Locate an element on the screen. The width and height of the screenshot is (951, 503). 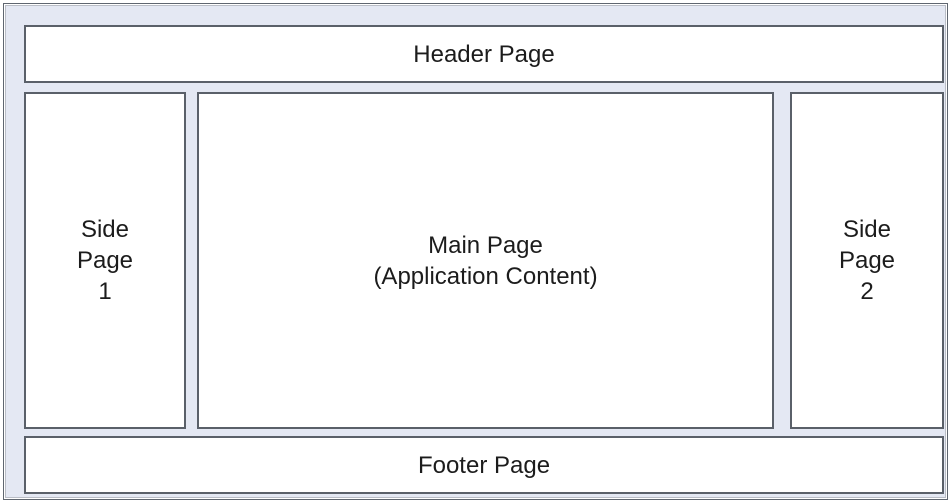
side-page-1-label: Side Page 1 is located at coordinates (105, 260).